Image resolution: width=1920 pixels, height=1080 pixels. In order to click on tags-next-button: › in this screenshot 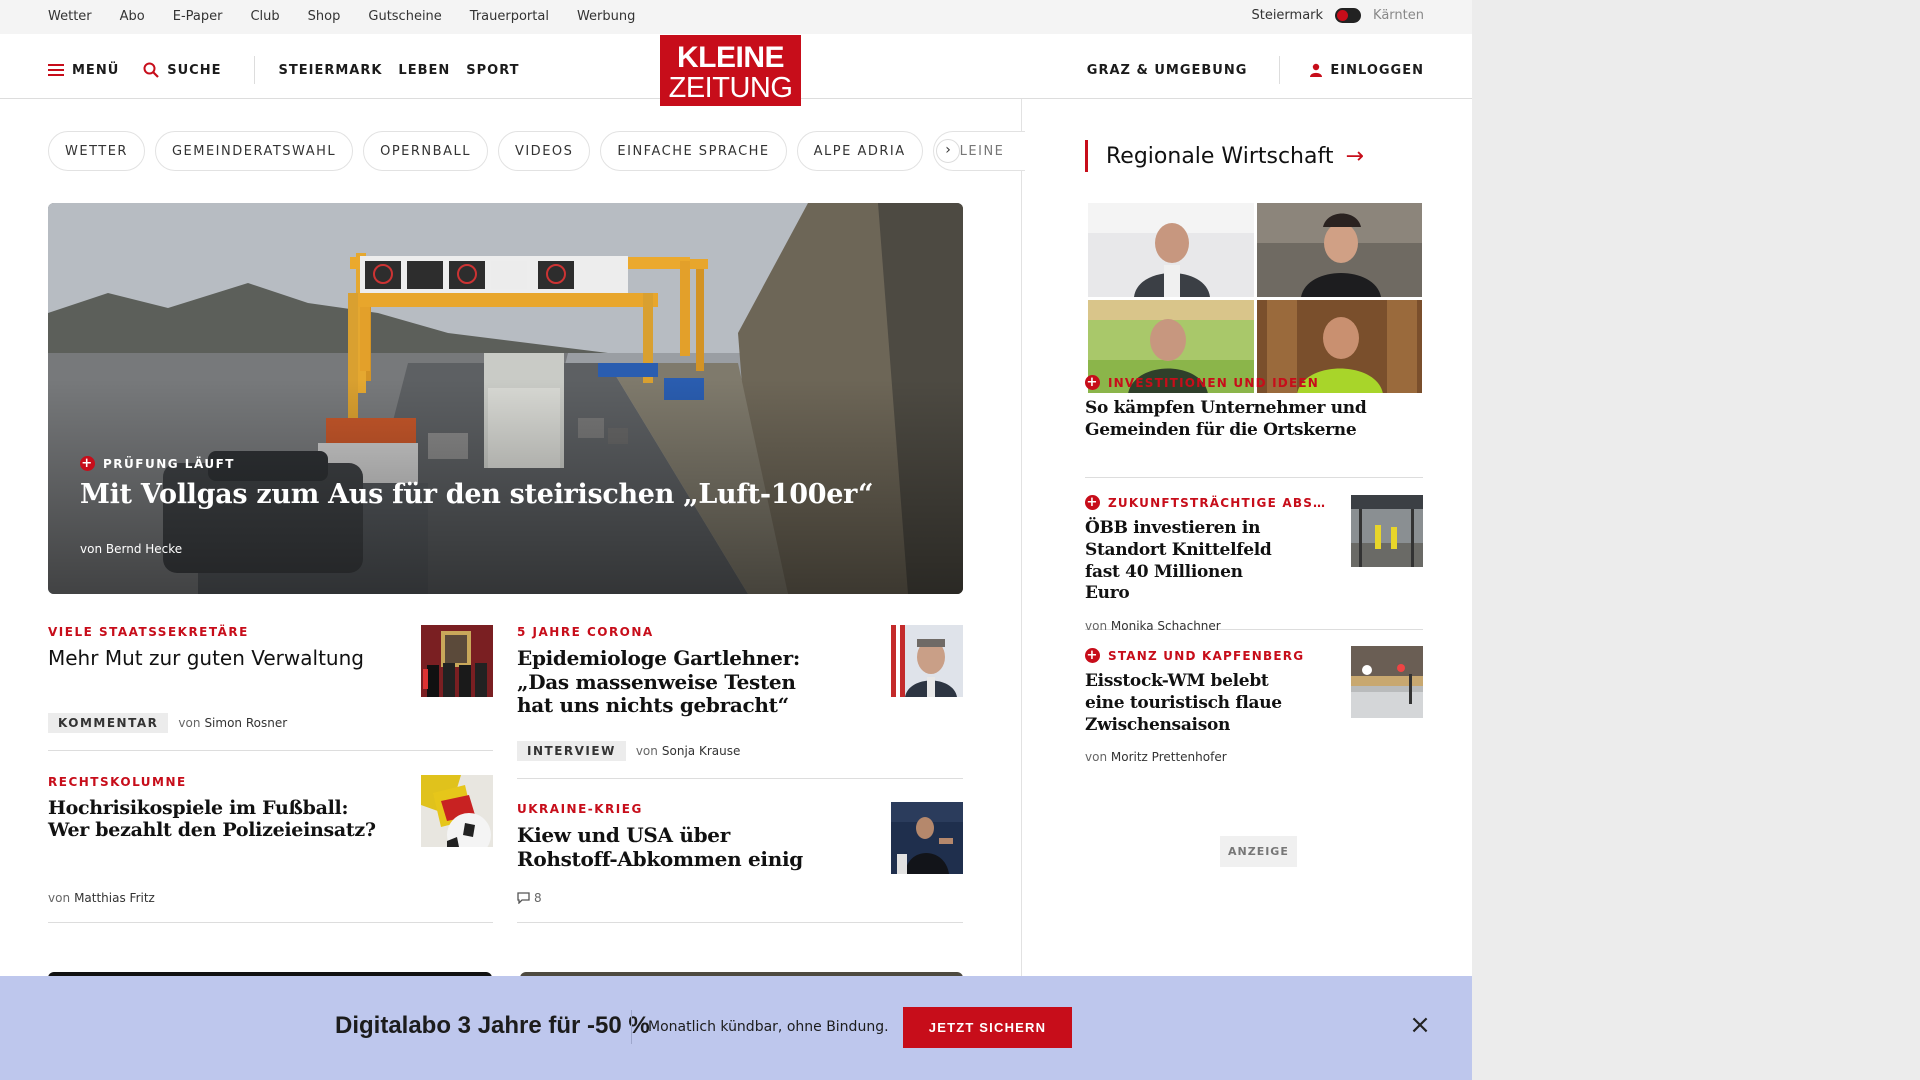, I will do `click(948, 151)`.